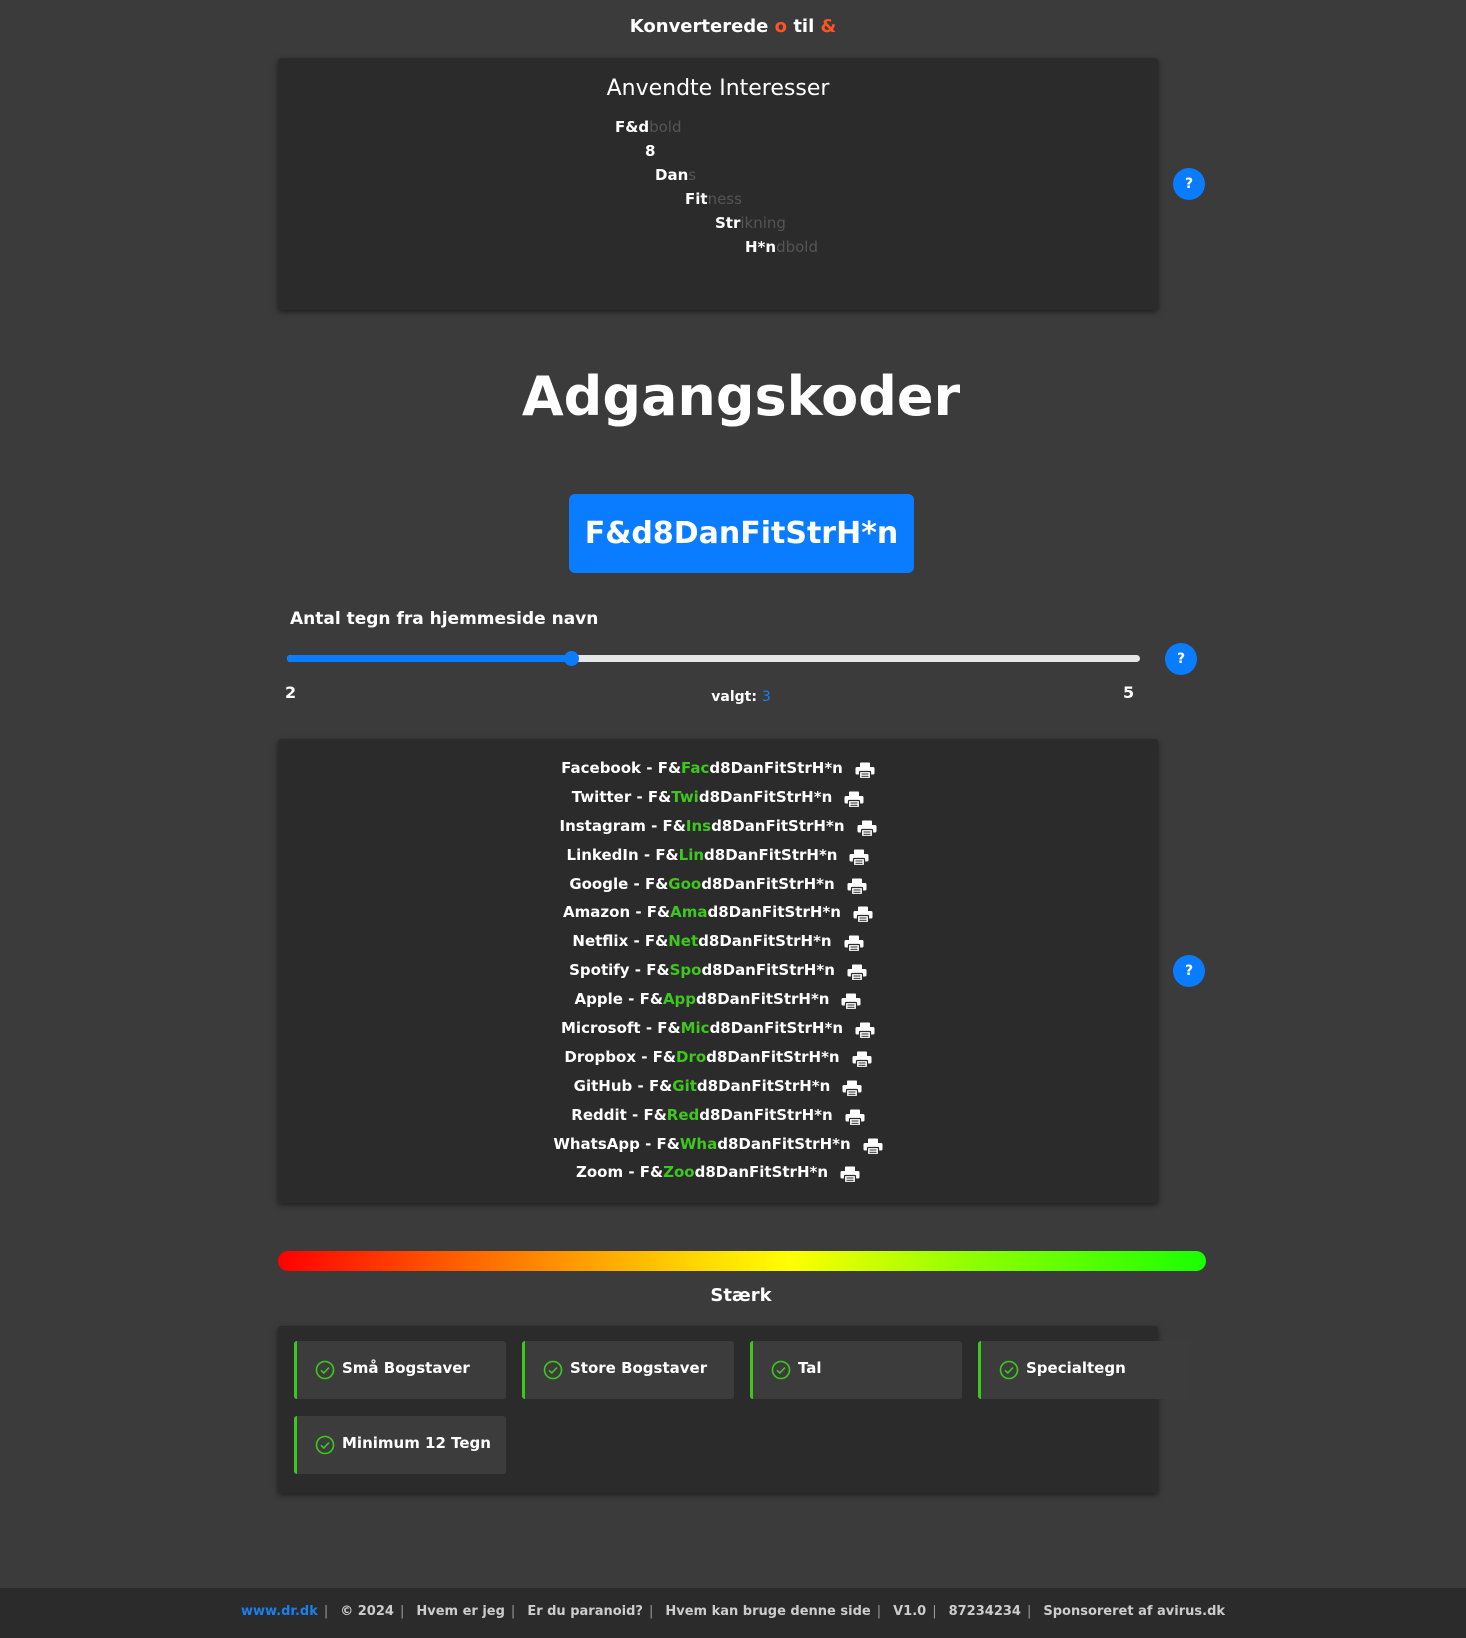  I want to click on interest-row: F&dbold, so click(648, 127).